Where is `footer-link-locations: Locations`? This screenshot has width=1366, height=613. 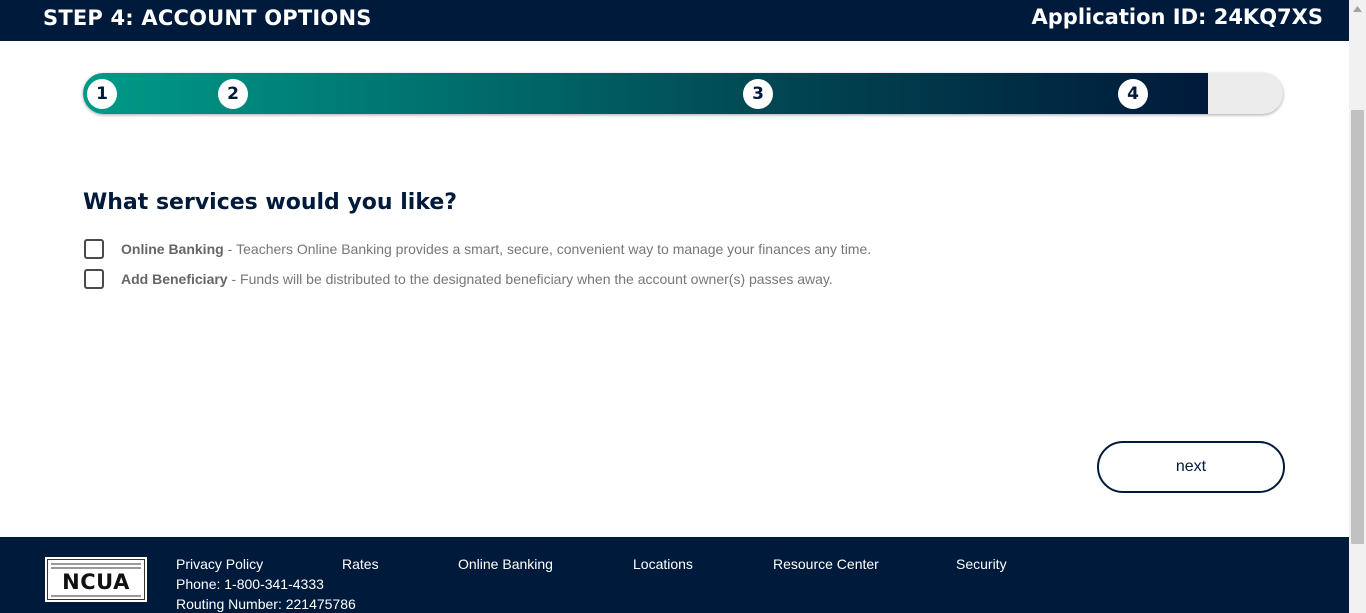 footer-link-locations: Locations is located at coordinates (663, 564).